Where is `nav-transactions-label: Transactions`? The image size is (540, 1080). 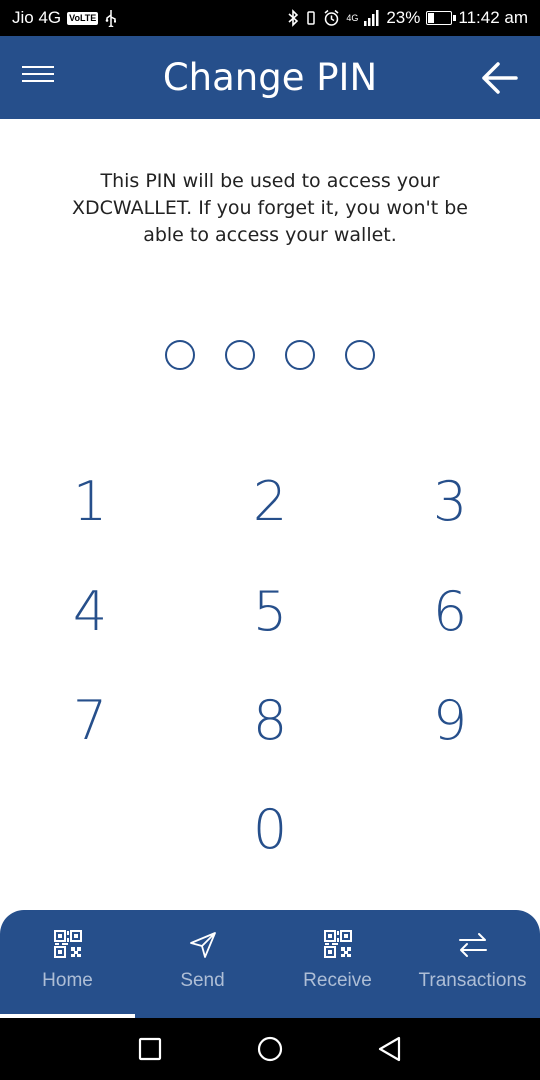 nav-transactions-label: Transactions is located at coordinates (472, 980).